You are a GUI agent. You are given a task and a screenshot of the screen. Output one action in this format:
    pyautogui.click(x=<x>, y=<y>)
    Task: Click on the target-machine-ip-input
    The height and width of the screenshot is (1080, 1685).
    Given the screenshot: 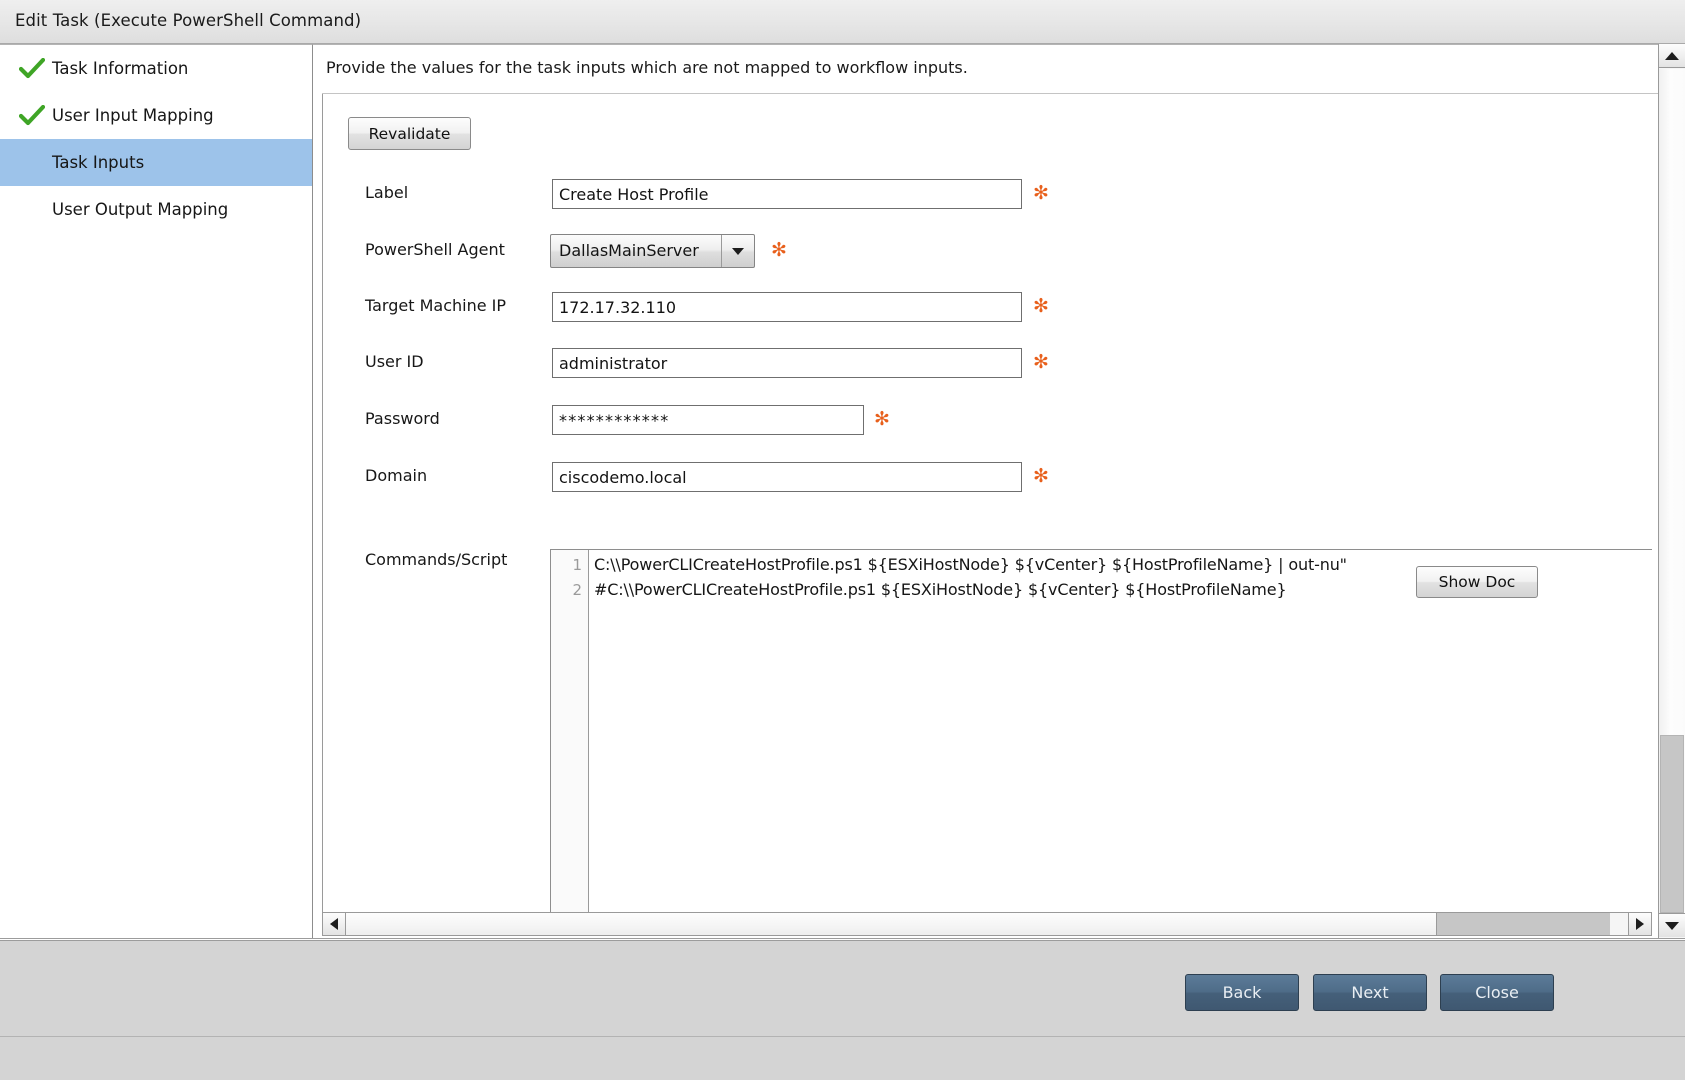 What is the action you would take?
    pyautogui.click(x=787, y=307)
    